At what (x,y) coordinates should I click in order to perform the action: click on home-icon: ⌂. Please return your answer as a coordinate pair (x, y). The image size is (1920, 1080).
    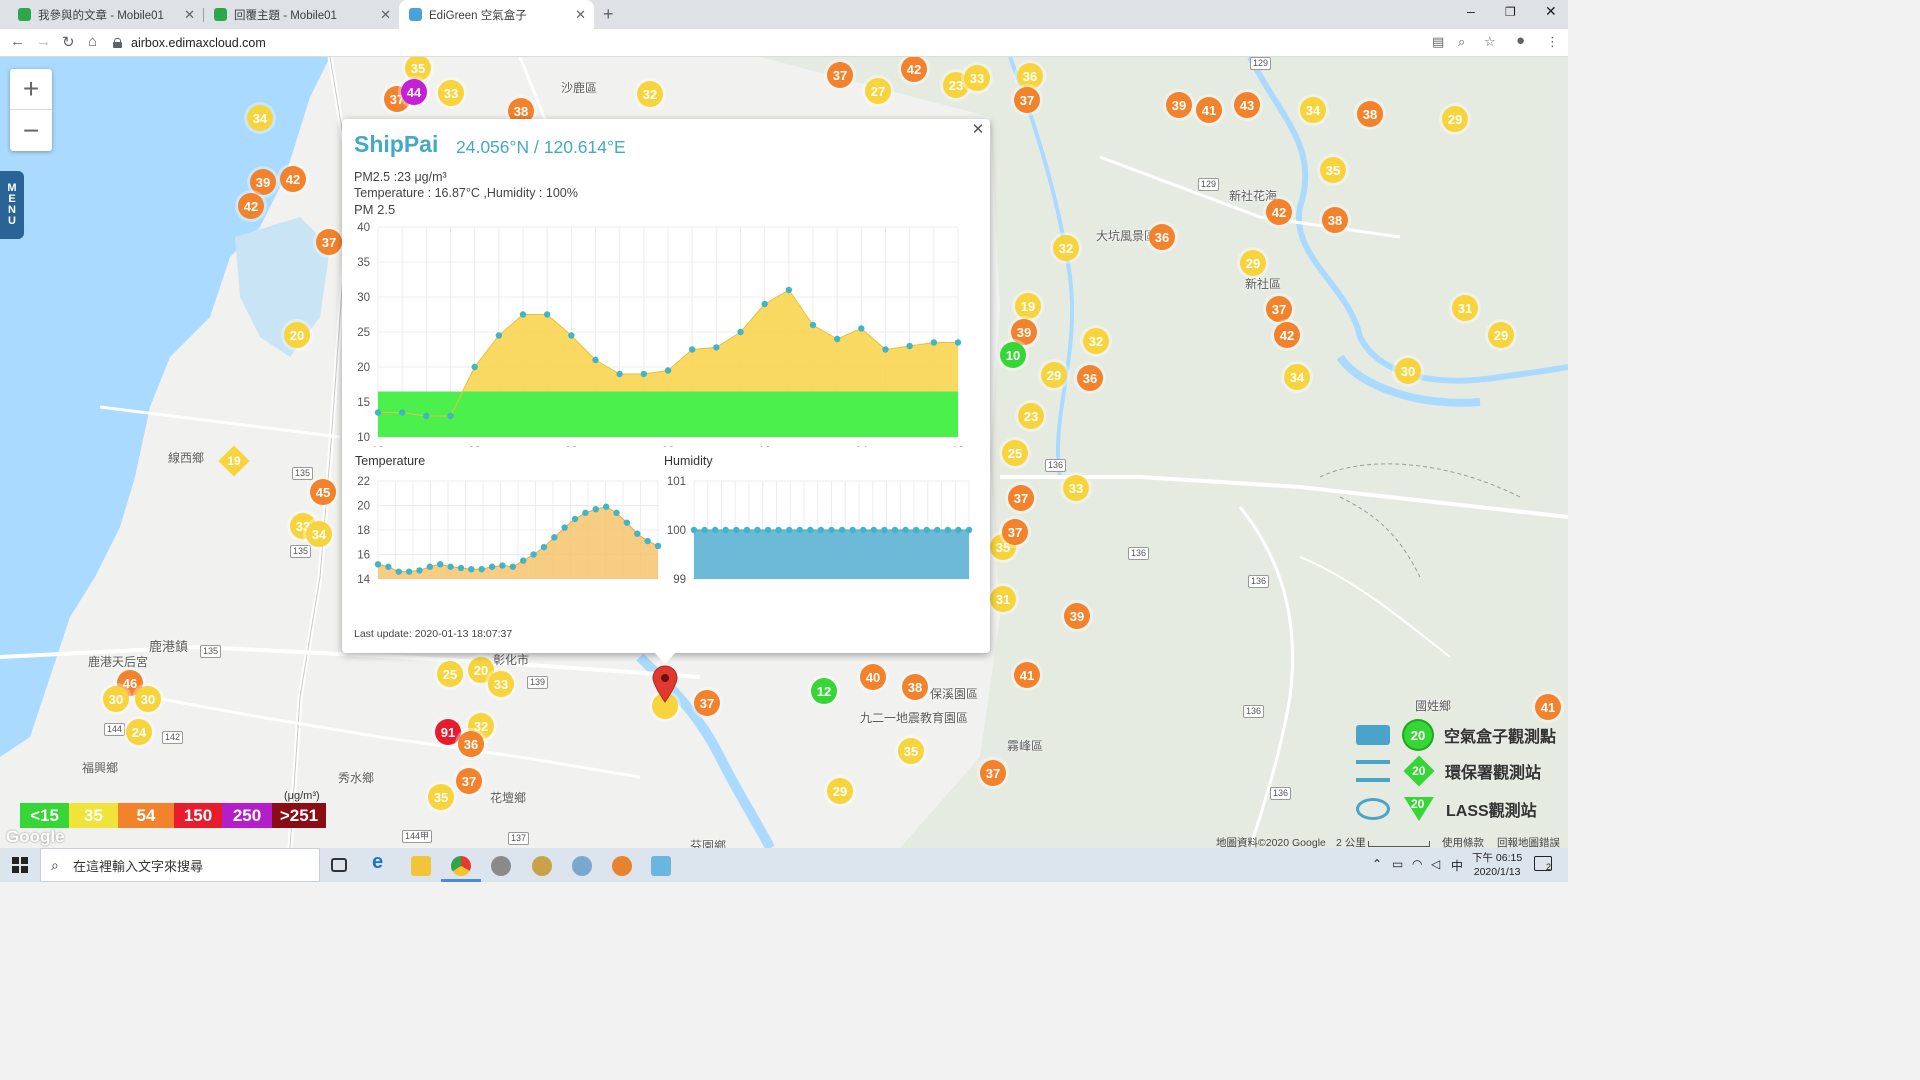
    Looking at the image, I should click on (92, 41).